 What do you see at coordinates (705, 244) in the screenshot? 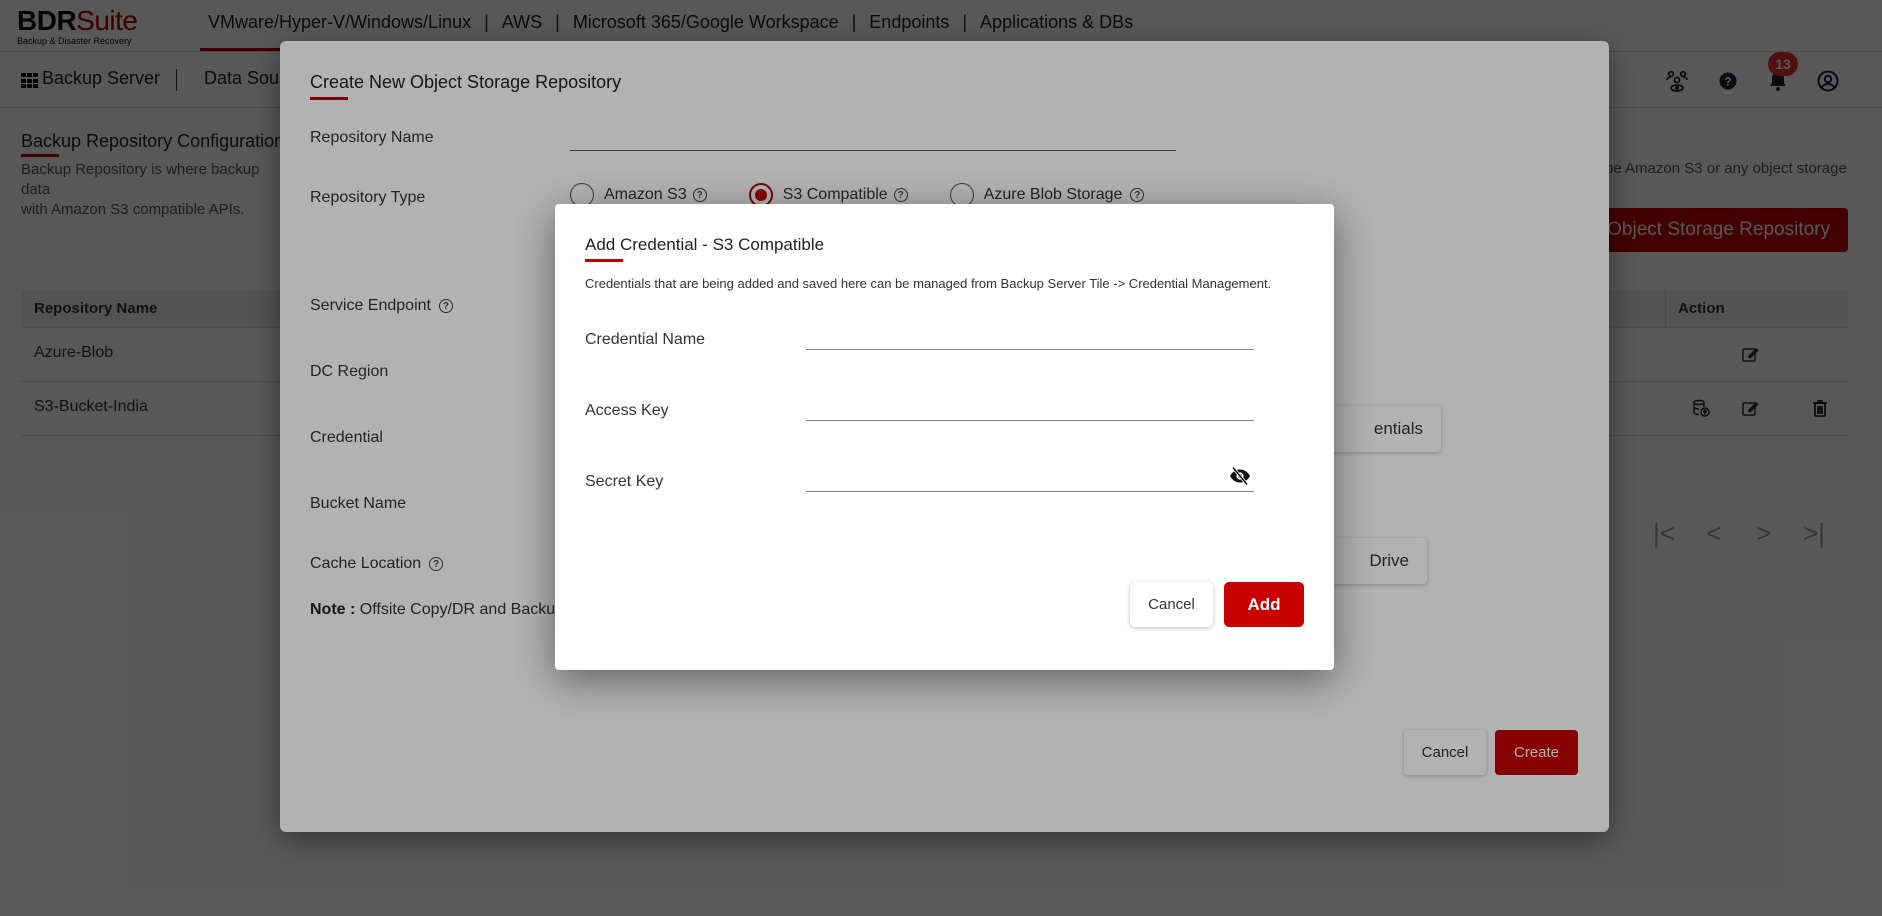
I see `modal-title: Add Credential - S3 Compatible` at bounding box center [705, 244].